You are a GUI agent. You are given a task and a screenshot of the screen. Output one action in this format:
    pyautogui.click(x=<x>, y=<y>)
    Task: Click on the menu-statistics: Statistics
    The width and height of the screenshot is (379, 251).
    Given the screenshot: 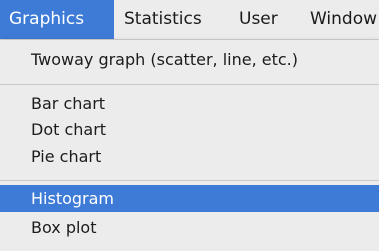 What is the action you would take?
    pyautogui.click(x=163, y=19)
    